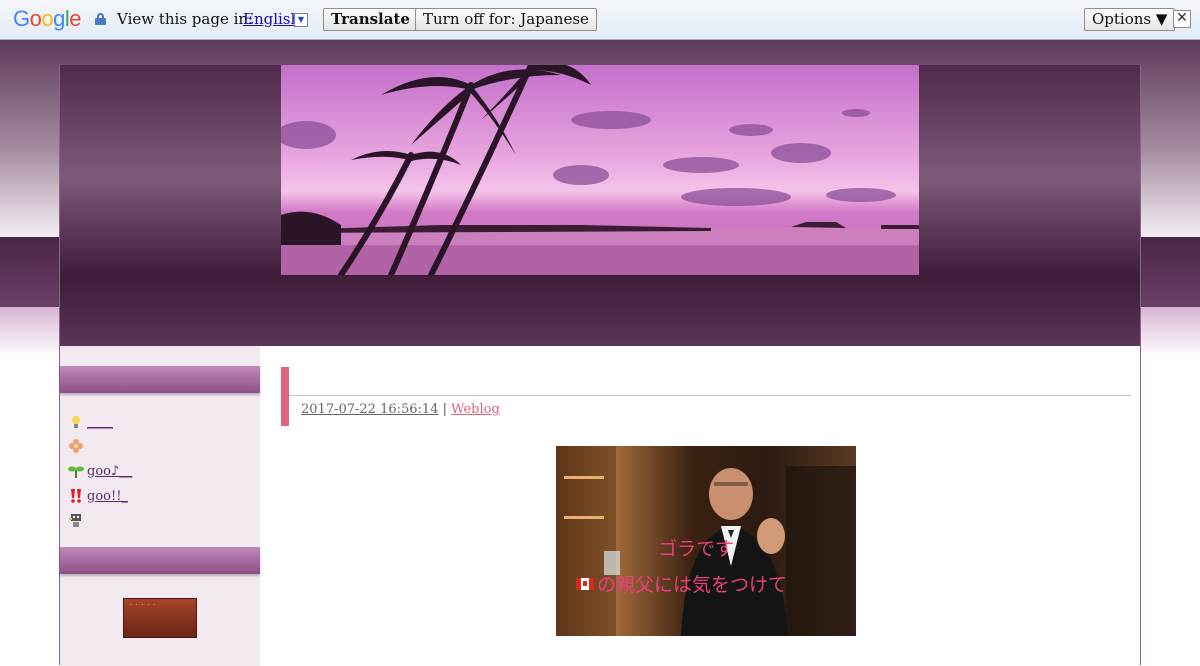  I want to click on entry-title-divider, so click(710, 395).